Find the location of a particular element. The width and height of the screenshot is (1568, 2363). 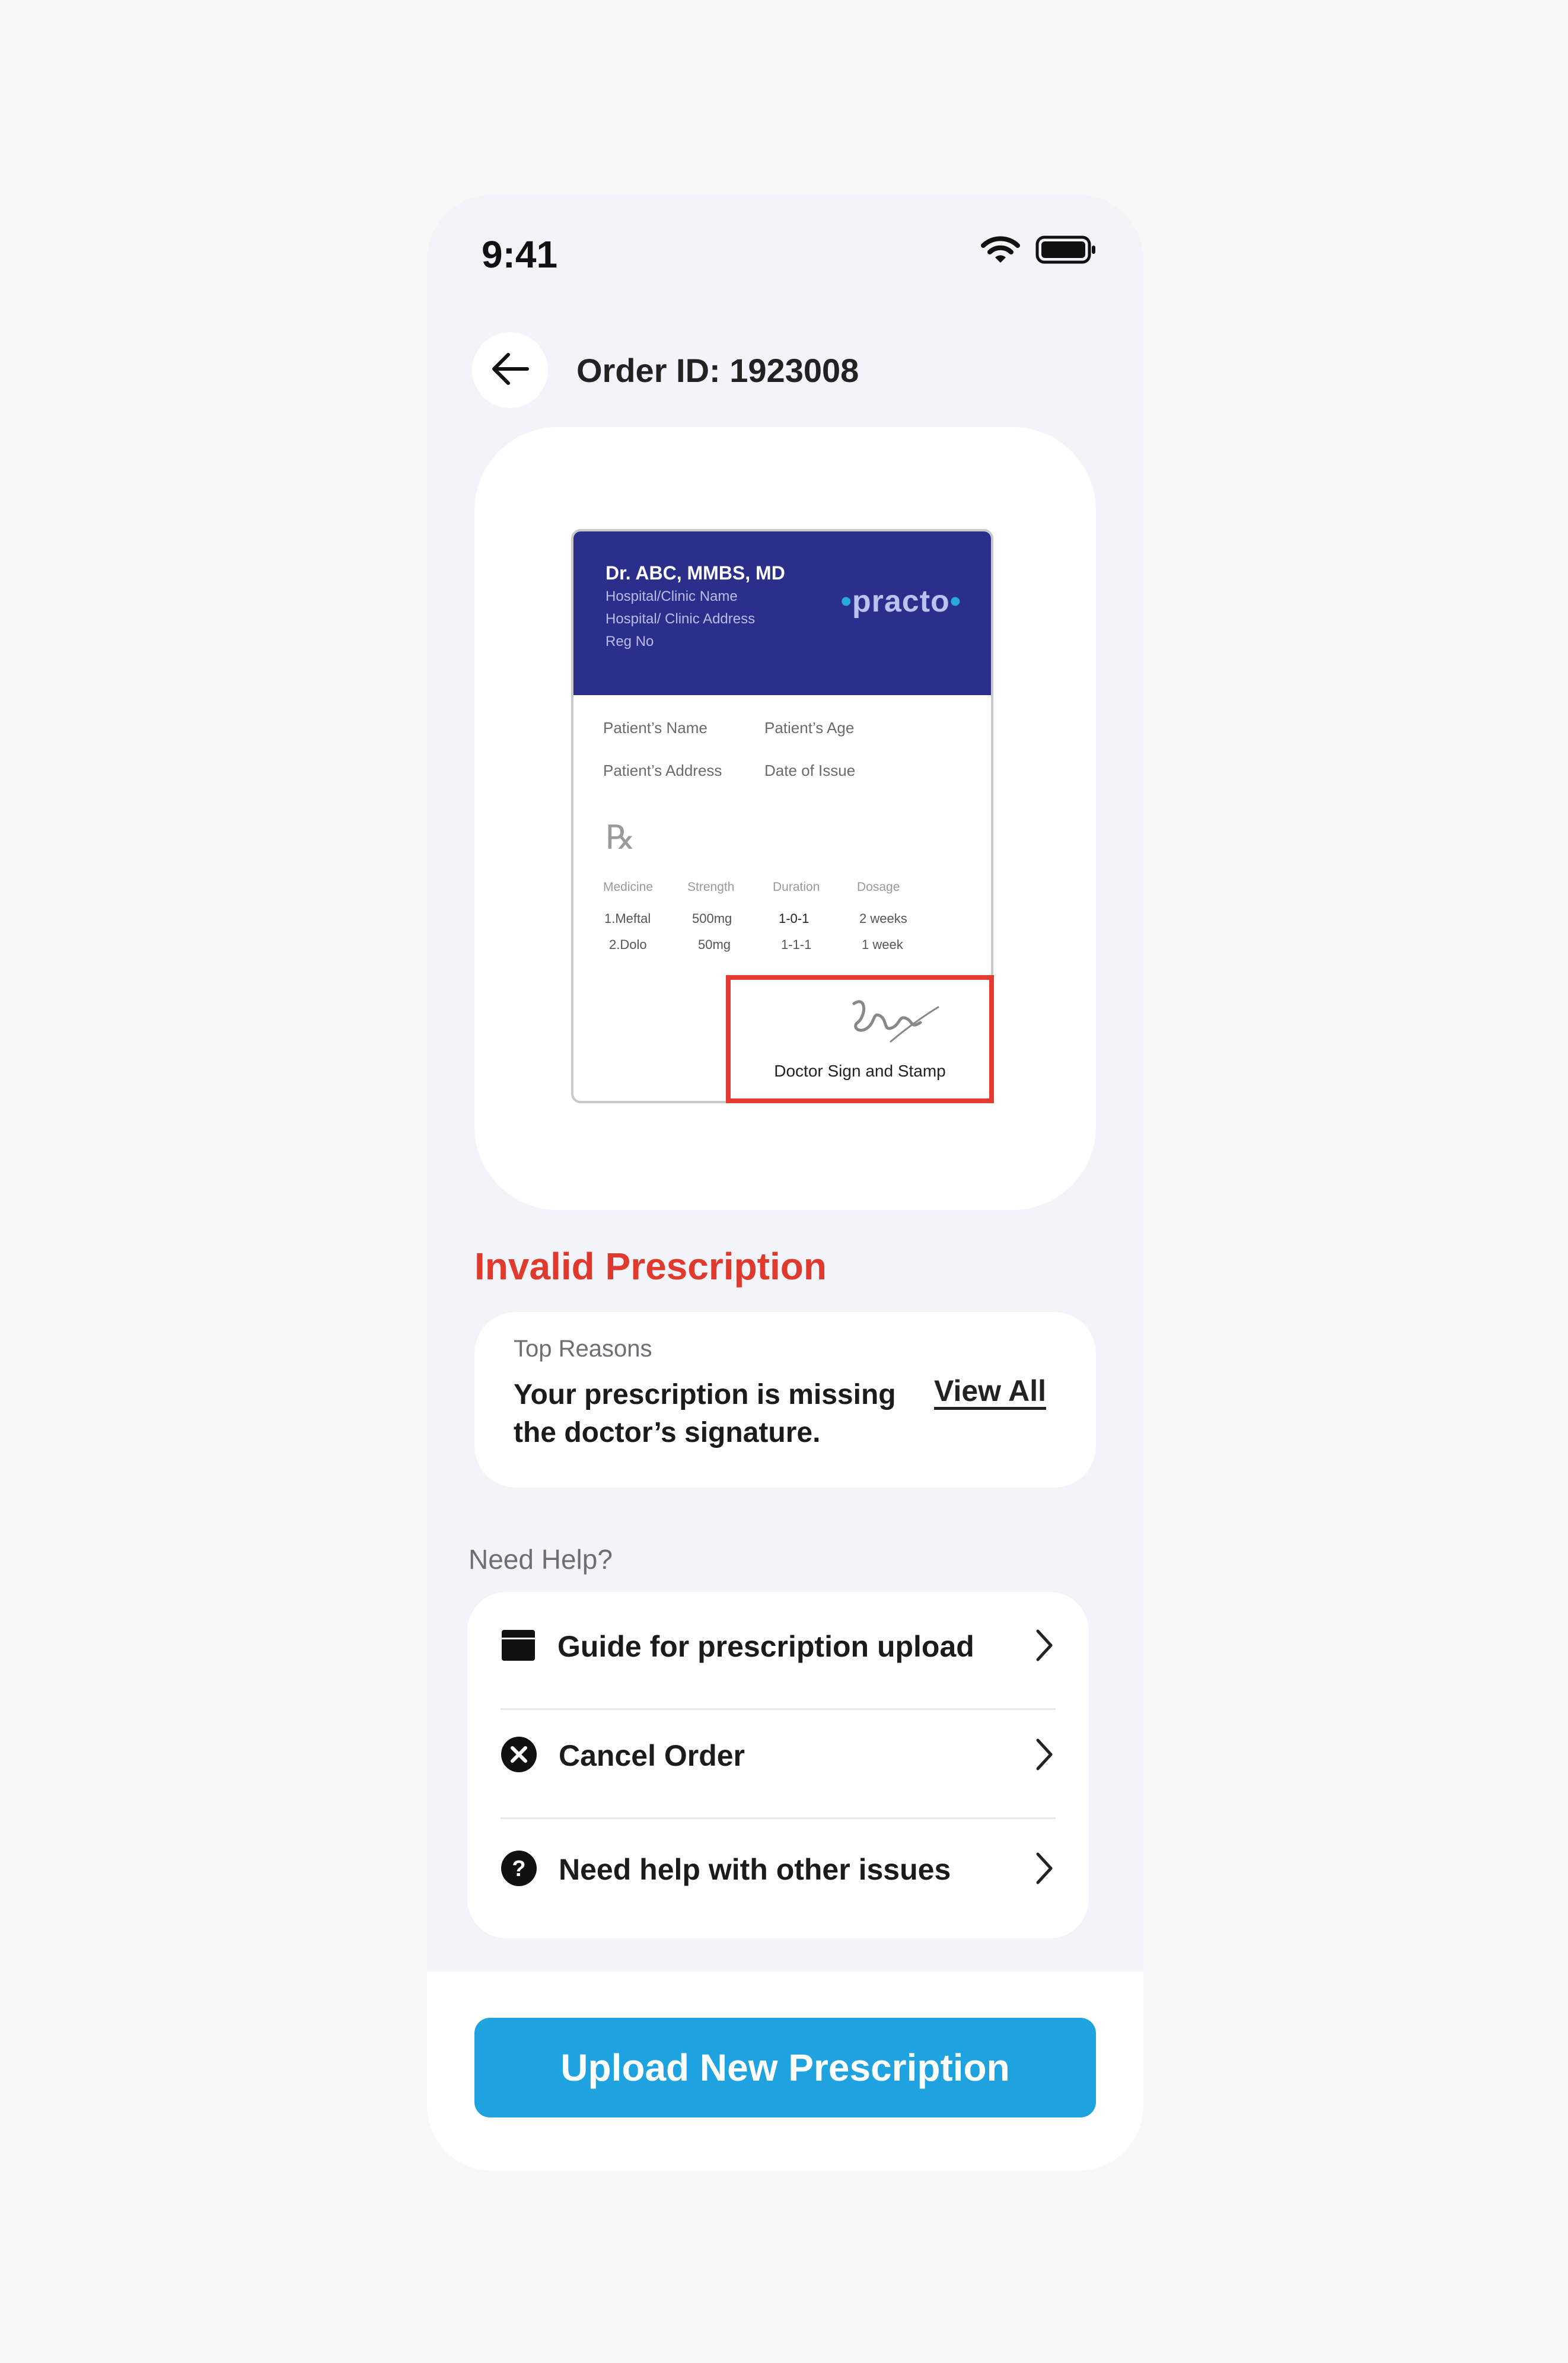

help-item-prescription-guide: Guide for prescription upload is located at coordinates (778, 1646).